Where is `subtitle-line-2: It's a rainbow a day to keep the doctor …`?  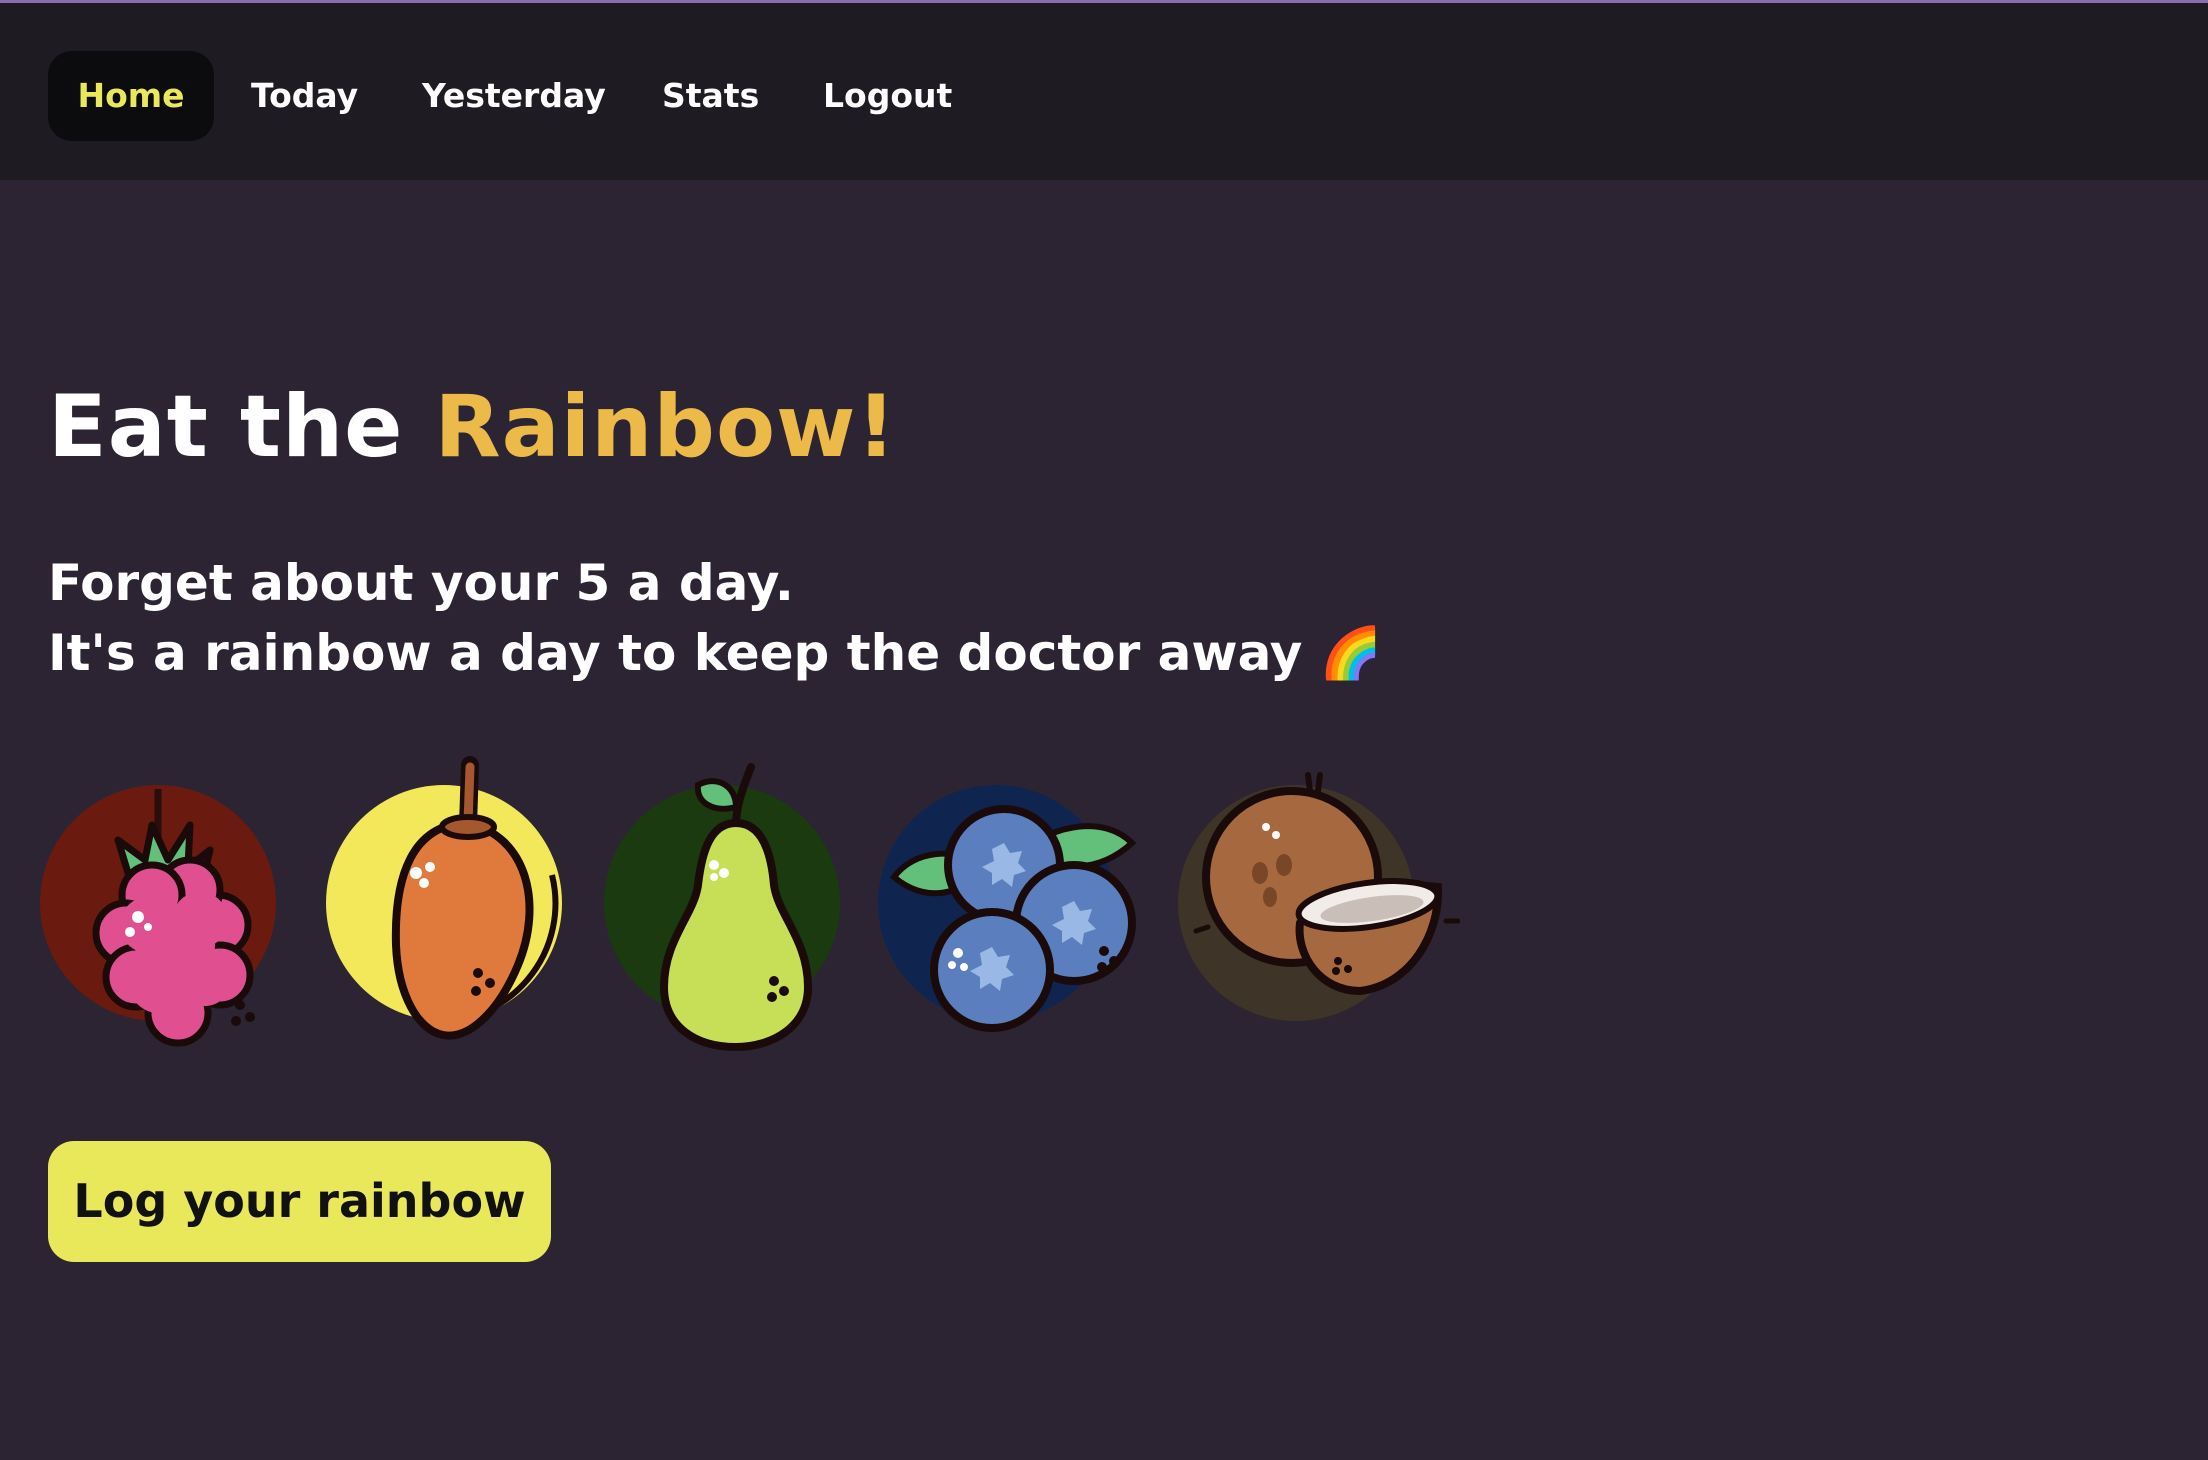 subtitle-line-2: It's a rainbow a day to keep the doctor … is located at coordinates (715, 653).